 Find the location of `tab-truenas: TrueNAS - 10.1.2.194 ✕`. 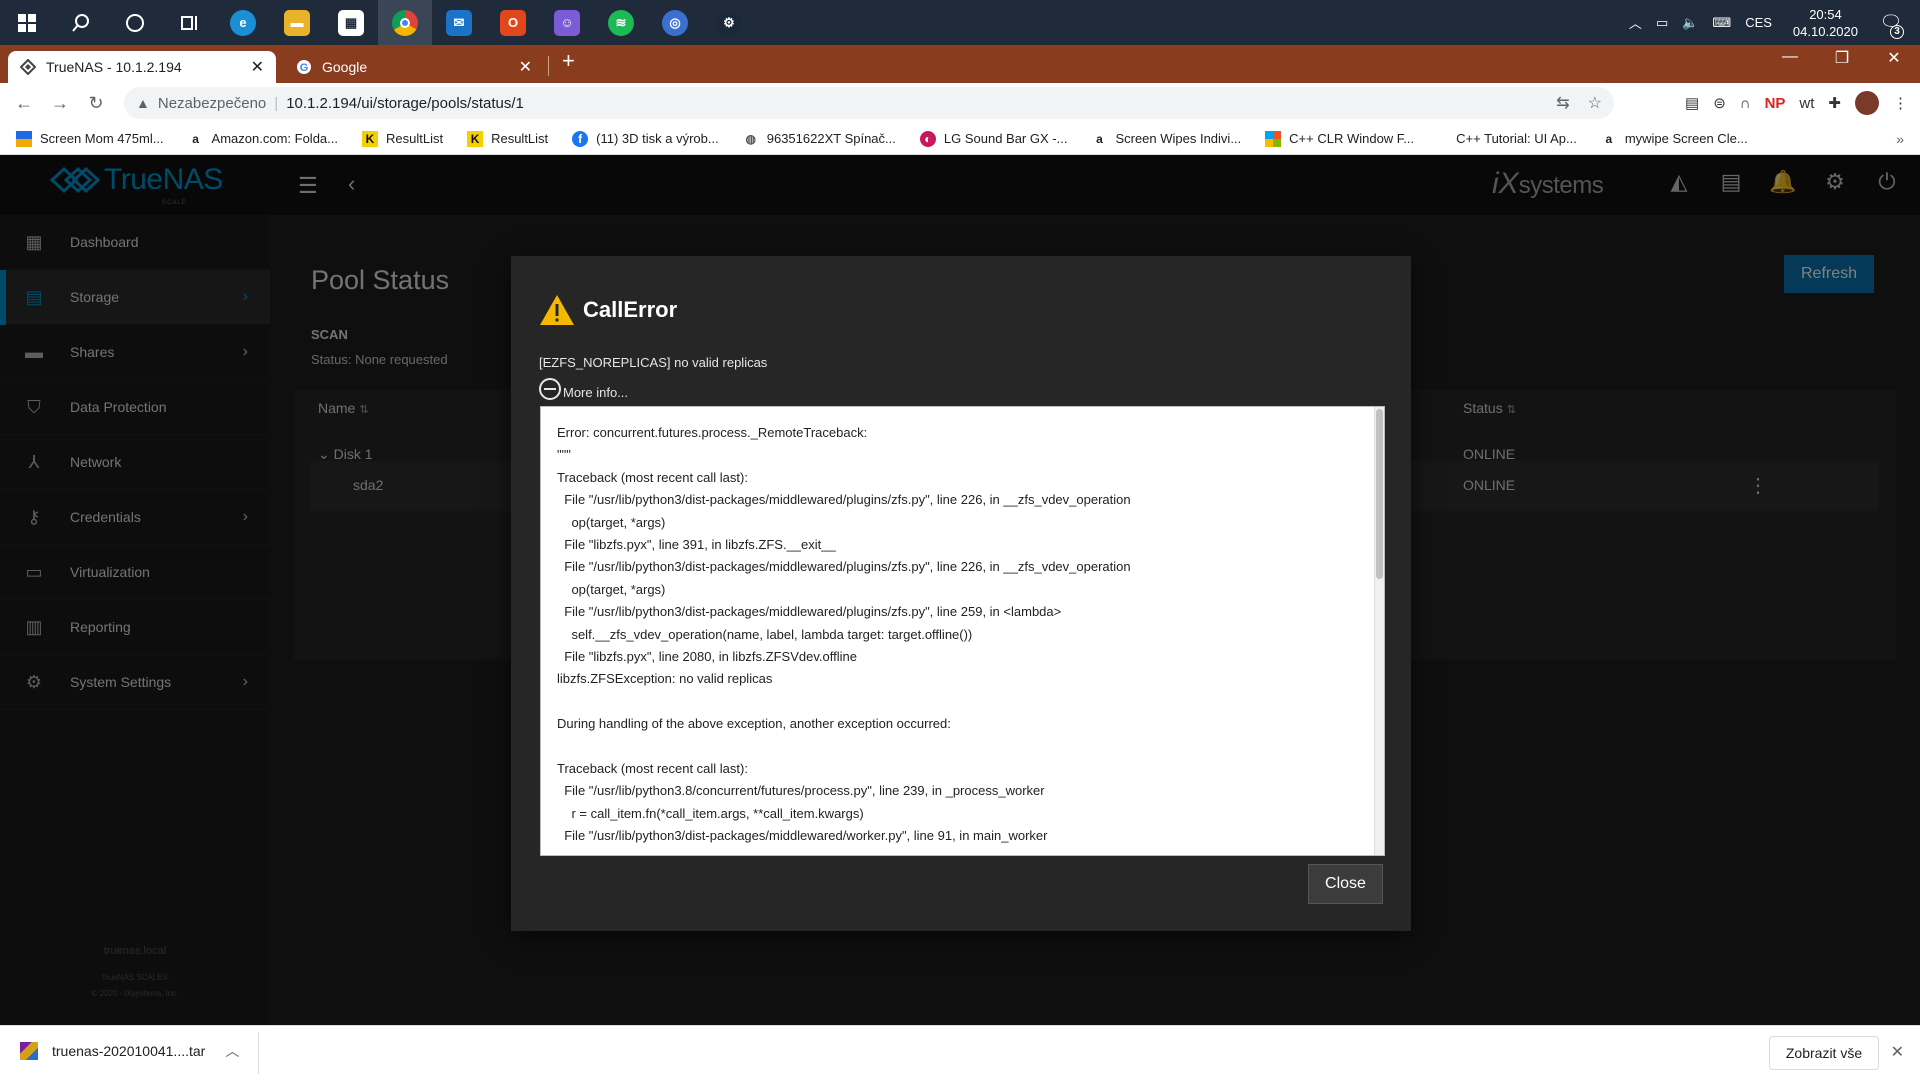

tab-truenas: TrueNAS - 10.1.2.194 ✕ is located at coordinates (142, 67).